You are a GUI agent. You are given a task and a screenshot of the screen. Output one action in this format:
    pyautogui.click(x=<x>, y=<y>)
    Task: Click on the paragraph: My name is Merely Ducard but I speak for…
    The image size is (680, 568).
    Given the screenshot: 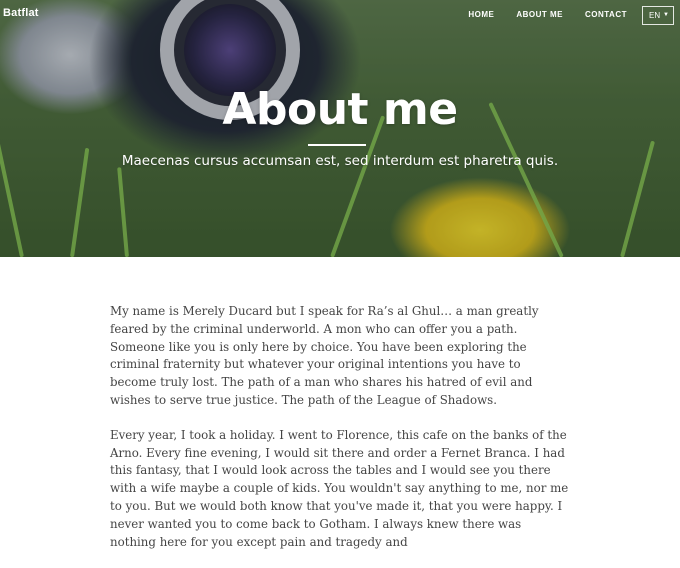 What is the action you would take?
    pyautogui.click(x=324, y=355)
    